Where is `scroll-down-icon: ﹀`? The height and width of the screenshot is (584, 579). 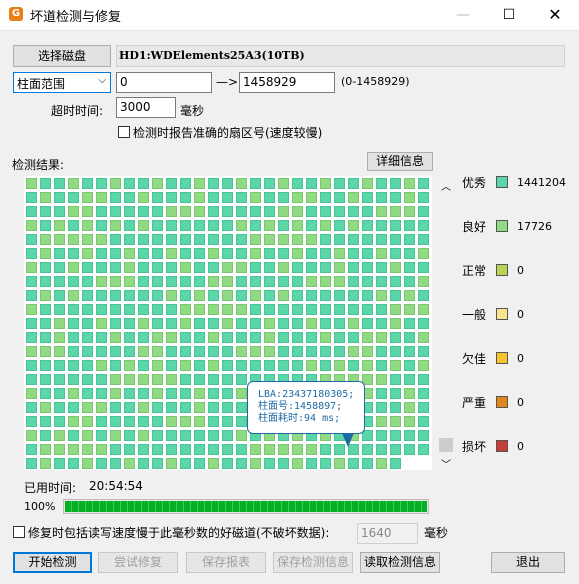 scroll-down-icon: ﹀ is located at coordinates (446, 463).